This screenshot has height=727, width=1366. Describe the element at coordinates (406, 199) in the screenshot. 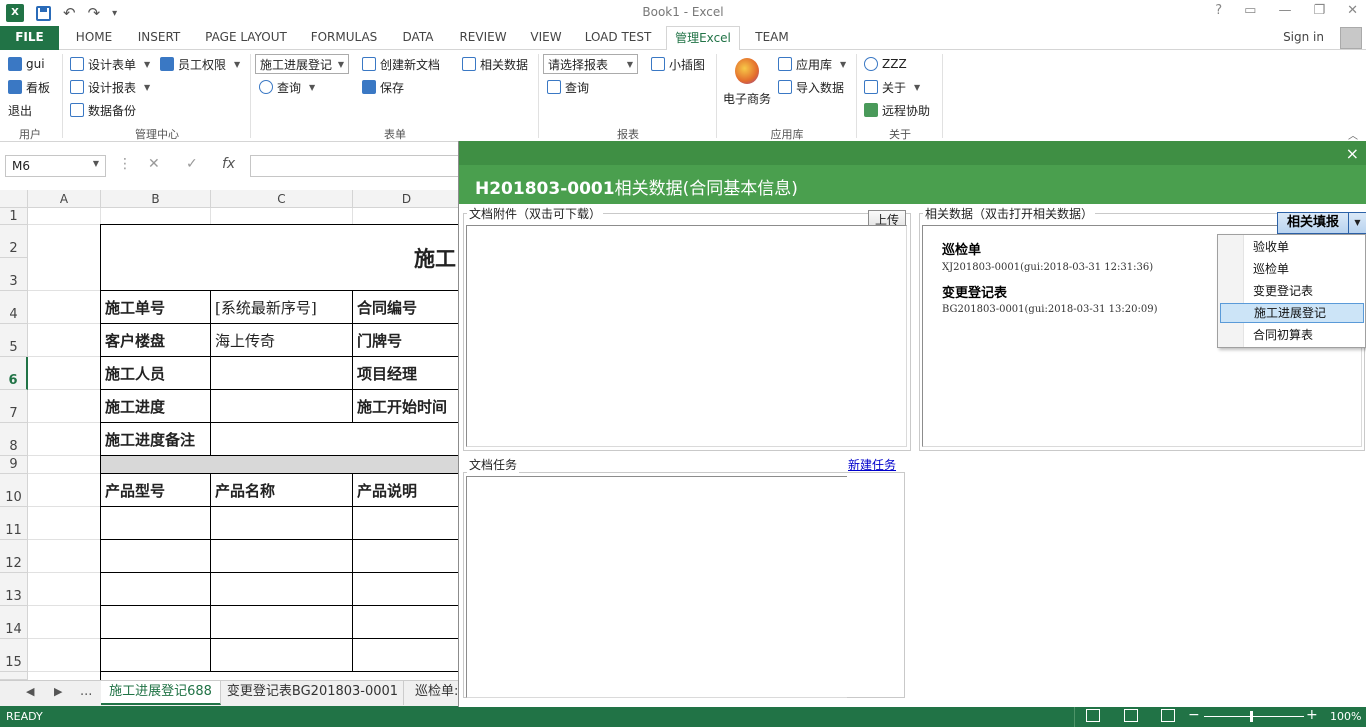

I see `column-header: D` at that location.